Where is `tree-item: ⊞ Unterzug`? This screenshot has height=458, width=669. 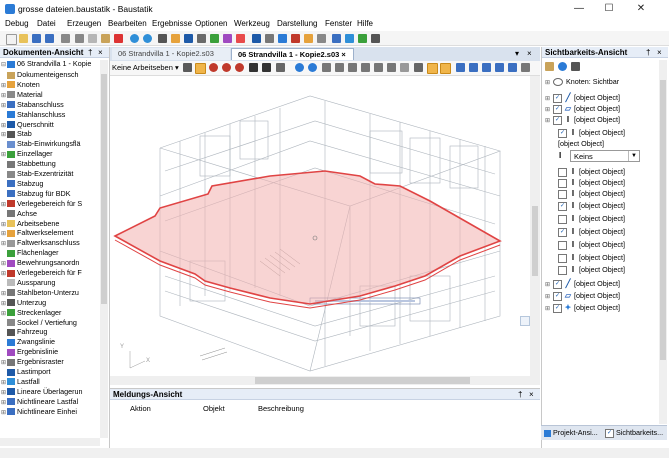
tree-item: ⊞ Unterzug is located at coordinates (50, 303).